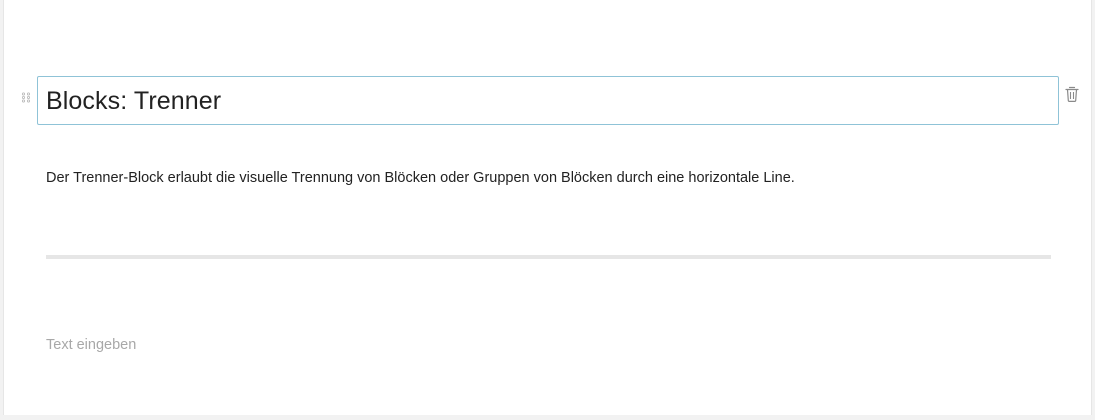 Image resolution: width=1095 pixels, height=420 pixels. I want to click on heading-block: Blocks: Trenner, so click(548, 100).